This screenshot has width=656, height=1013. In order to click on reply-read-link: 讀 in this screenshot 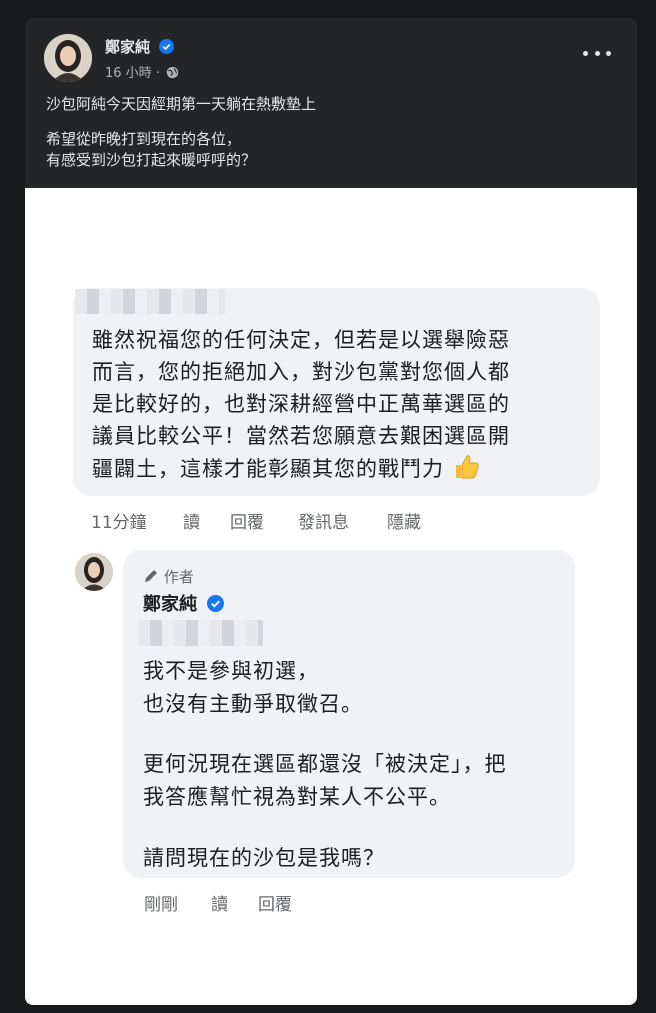, I will do `click(219, 902)`.